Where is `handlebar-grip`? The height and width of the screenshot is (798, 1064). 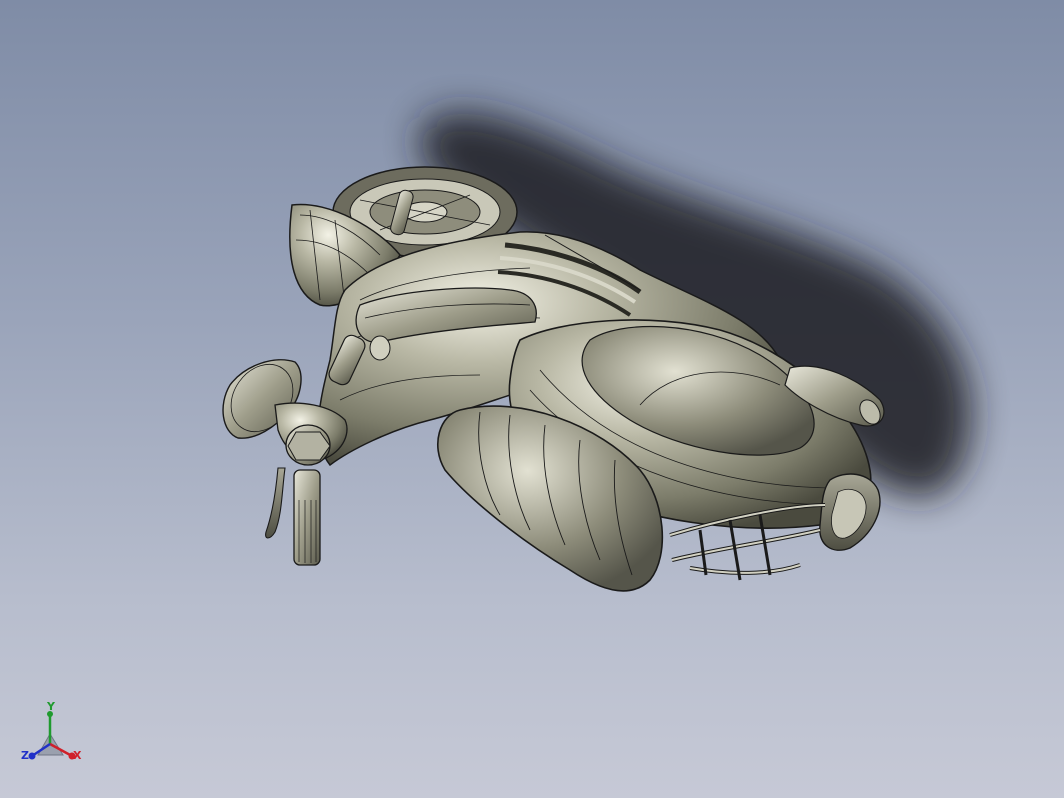 handlebar-grip is located at coordinates (307, 517).